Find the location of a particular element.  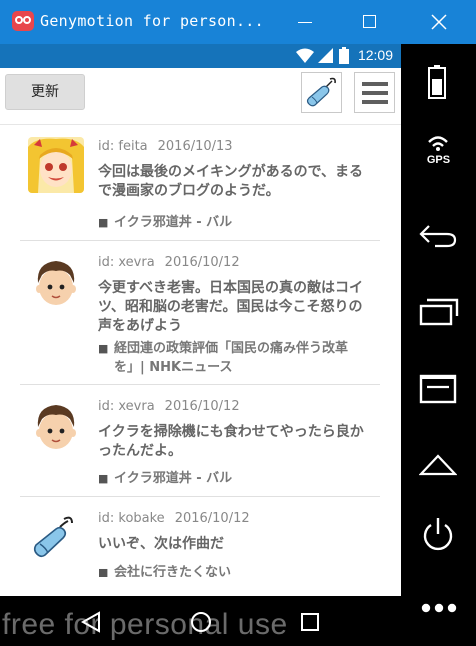

list-item: id: kobake 2016/10/12 いいぞ、次は作曲だ 会社に行きたくない is located at coordinates (200, 537).